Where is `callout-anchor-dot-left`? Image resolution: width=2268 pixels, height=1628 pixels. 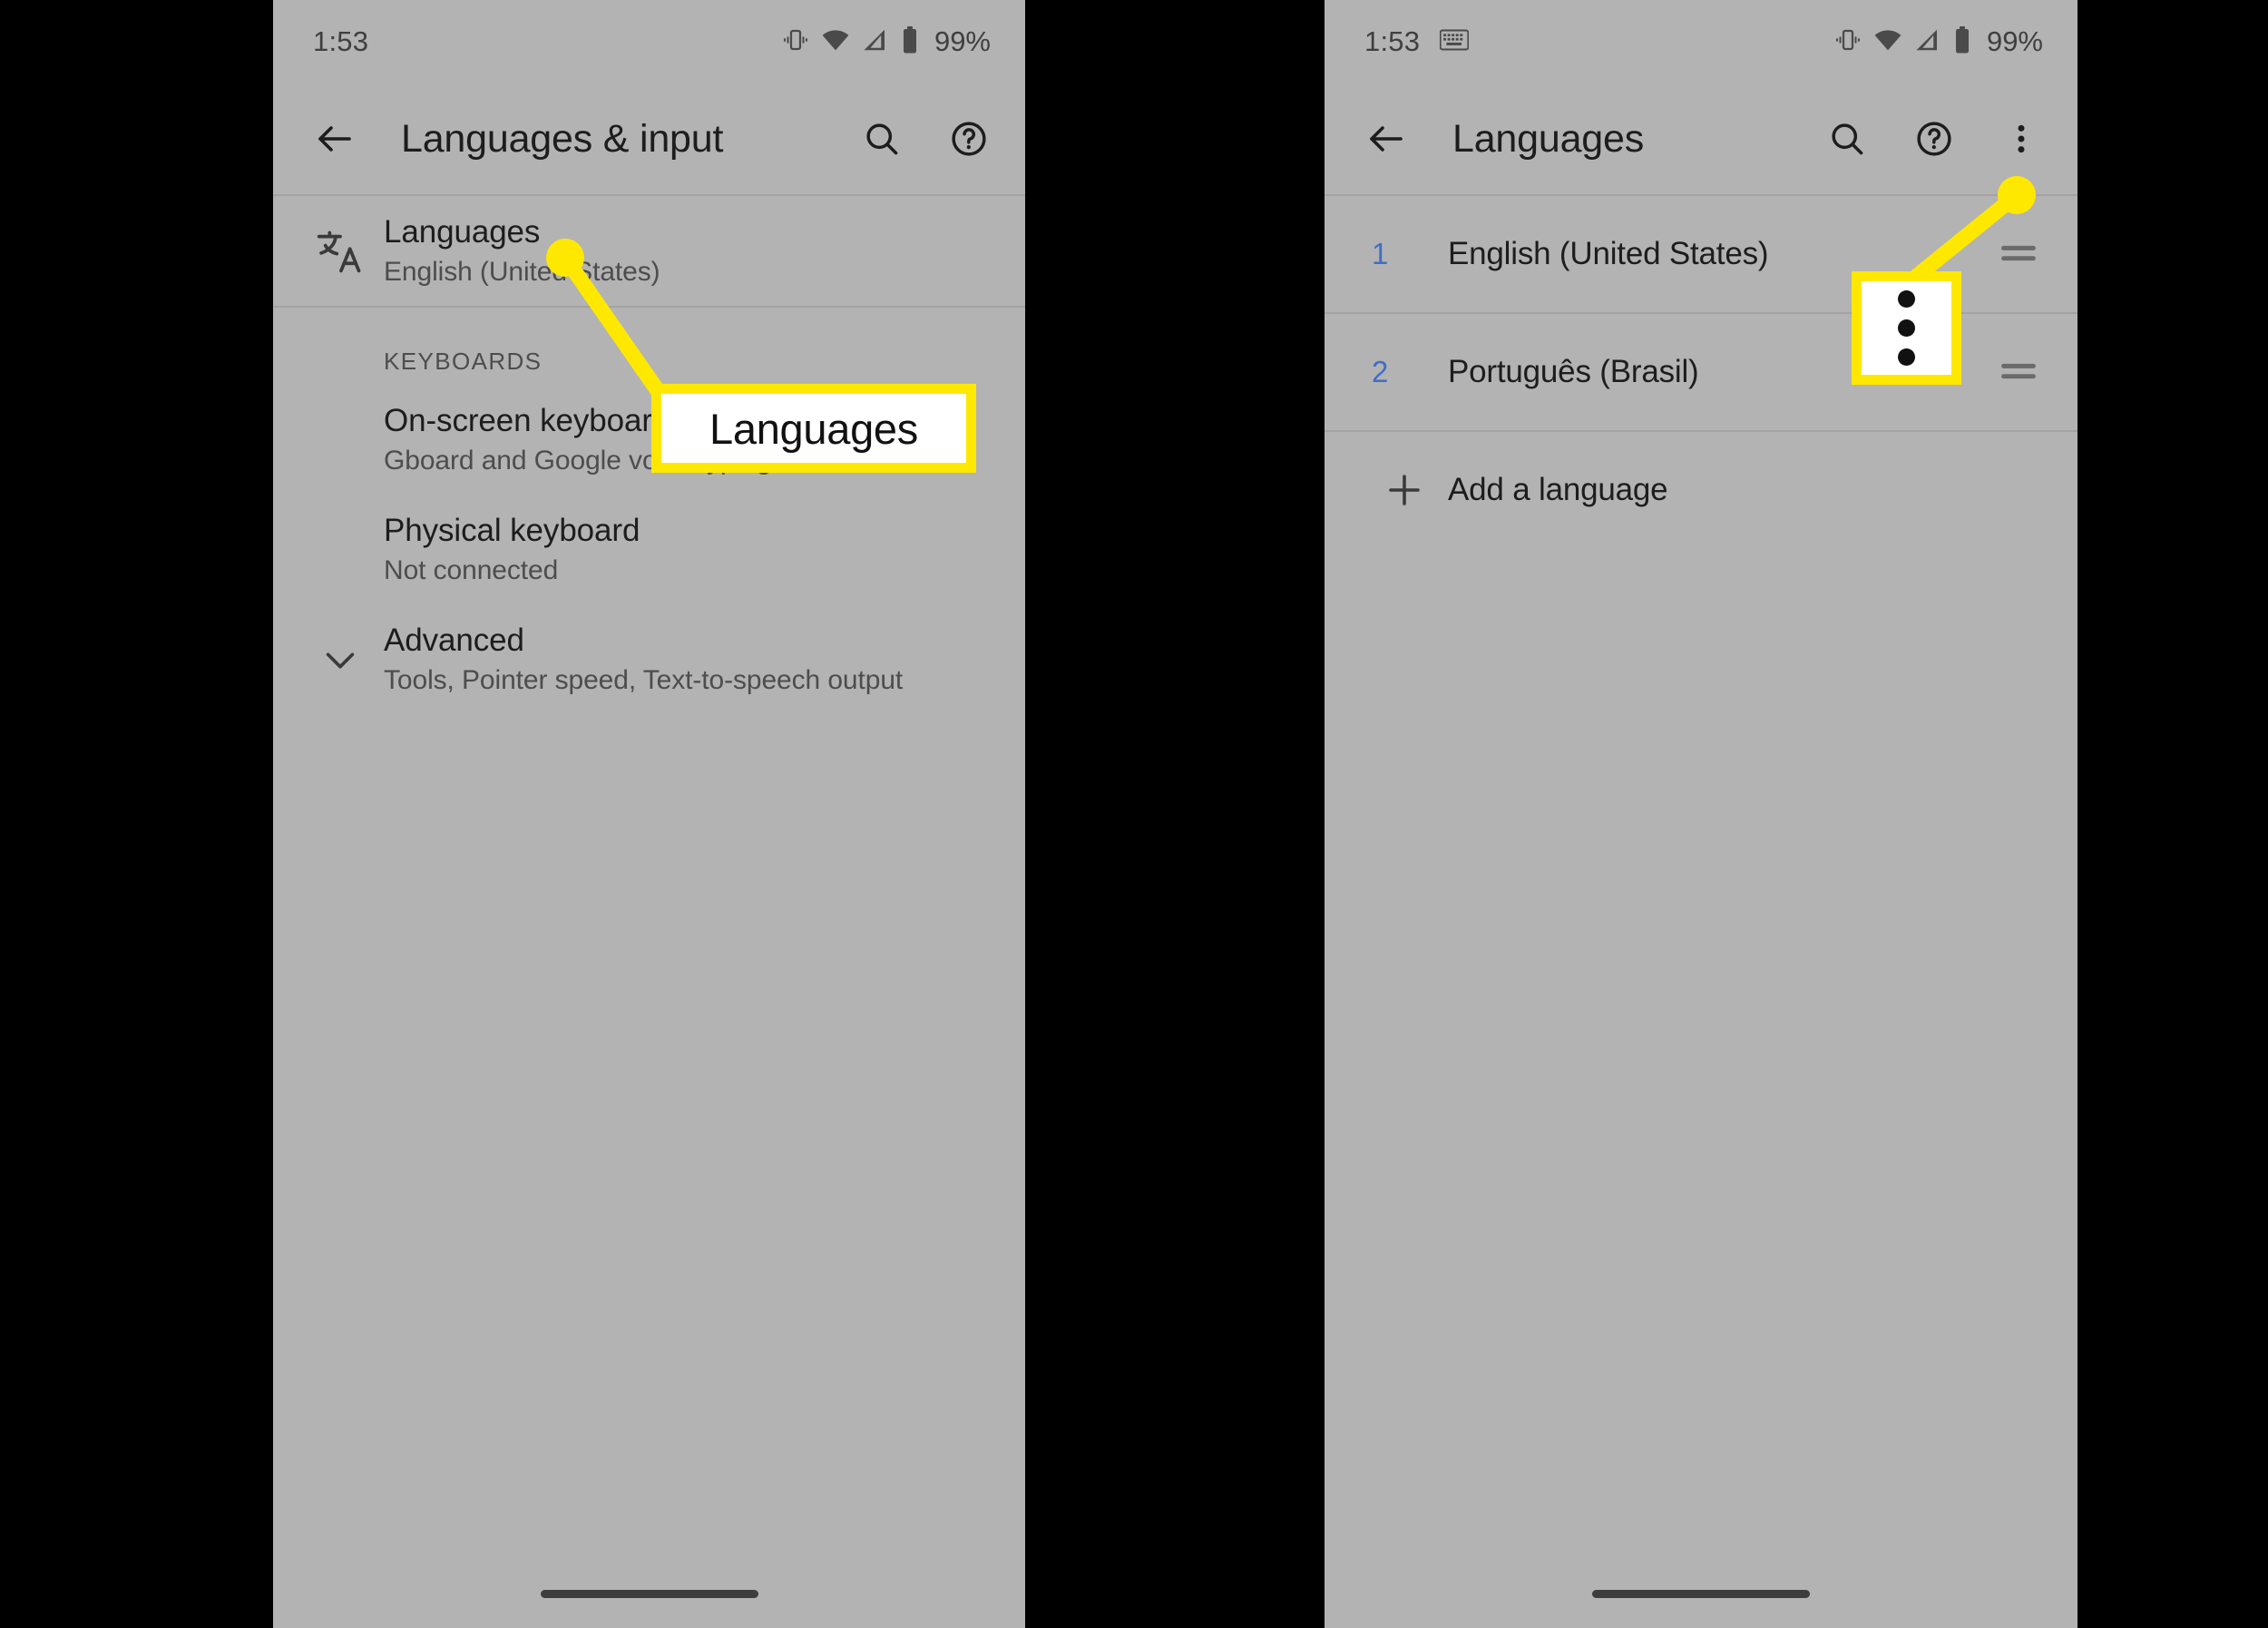 callout-anchor-dot-left is located at coordinates (565, 258).